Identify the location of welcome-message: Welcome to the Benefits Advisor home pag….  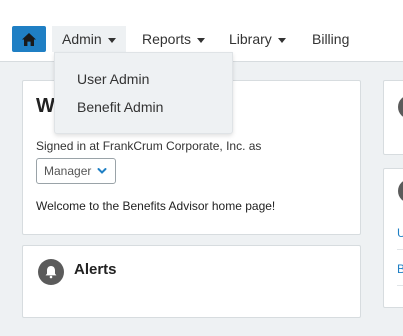
(156, 206).